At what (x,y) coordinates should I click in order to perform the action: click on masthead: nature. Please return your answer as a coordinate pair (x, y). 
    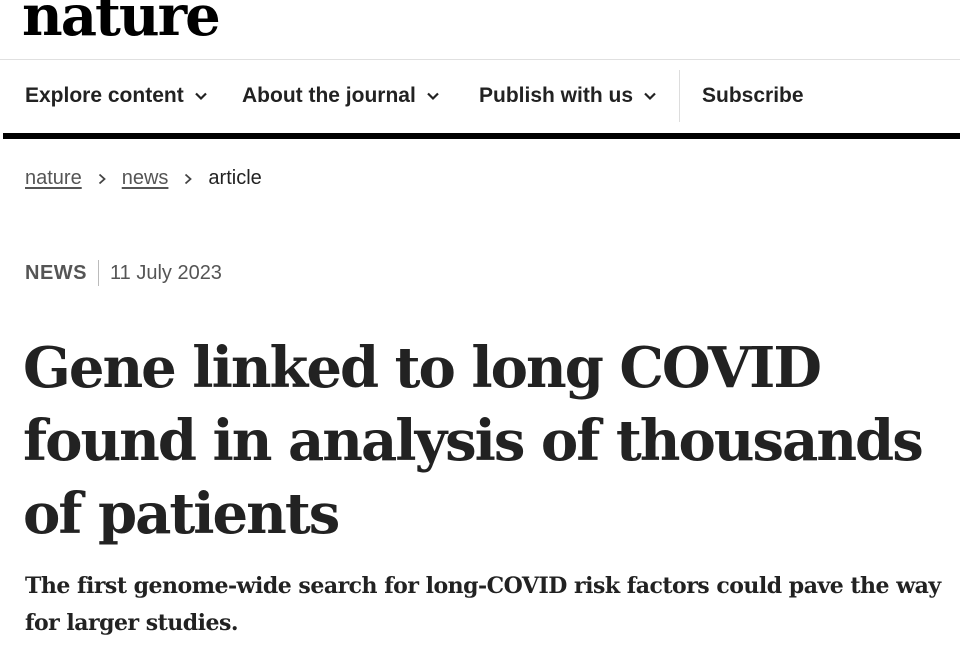
    Looking at the image, I should click on (121, 24).